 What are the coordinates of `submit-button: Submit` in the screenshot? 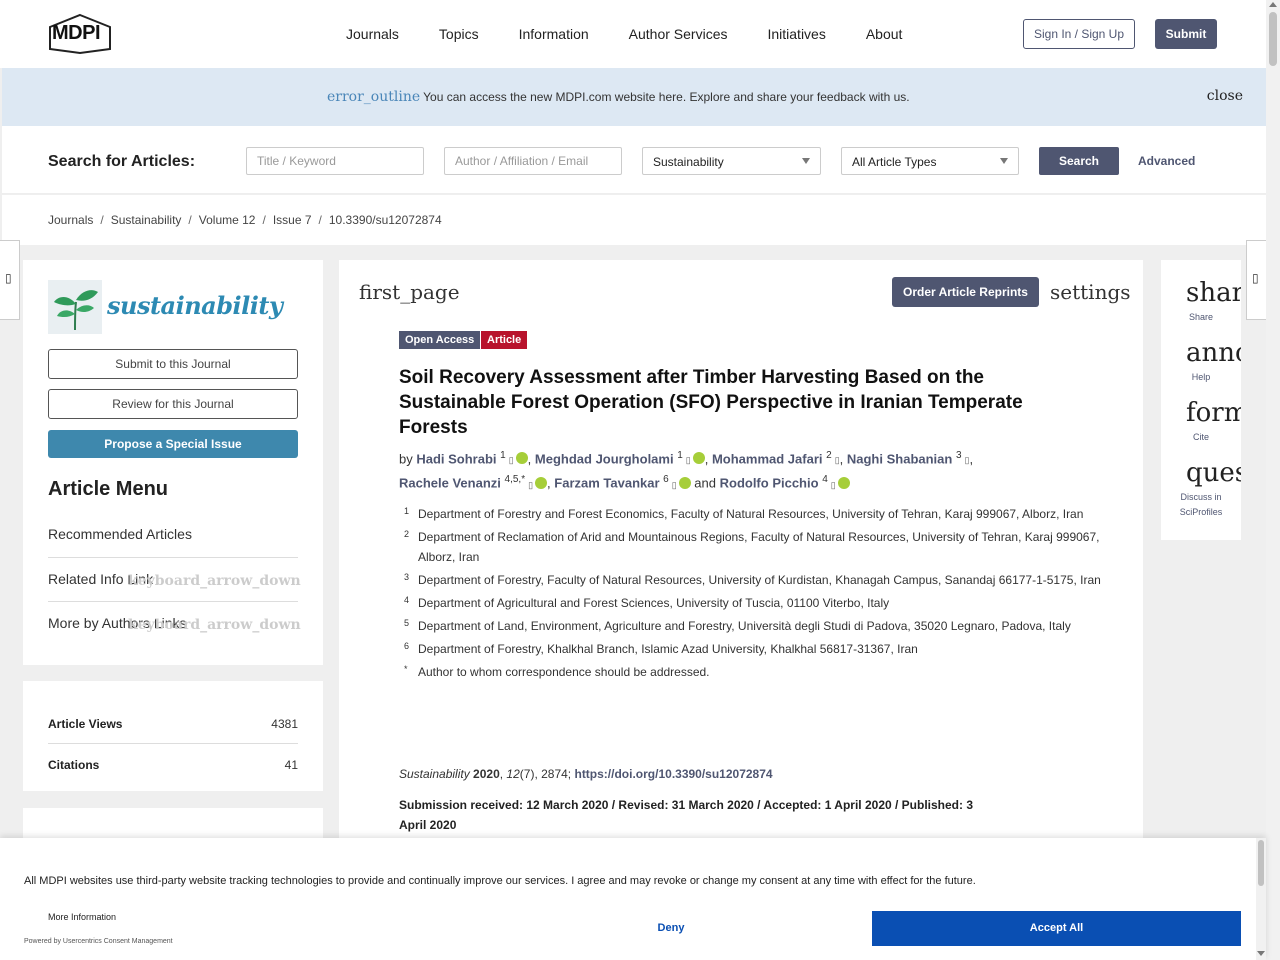 It's located at (1186, 34).